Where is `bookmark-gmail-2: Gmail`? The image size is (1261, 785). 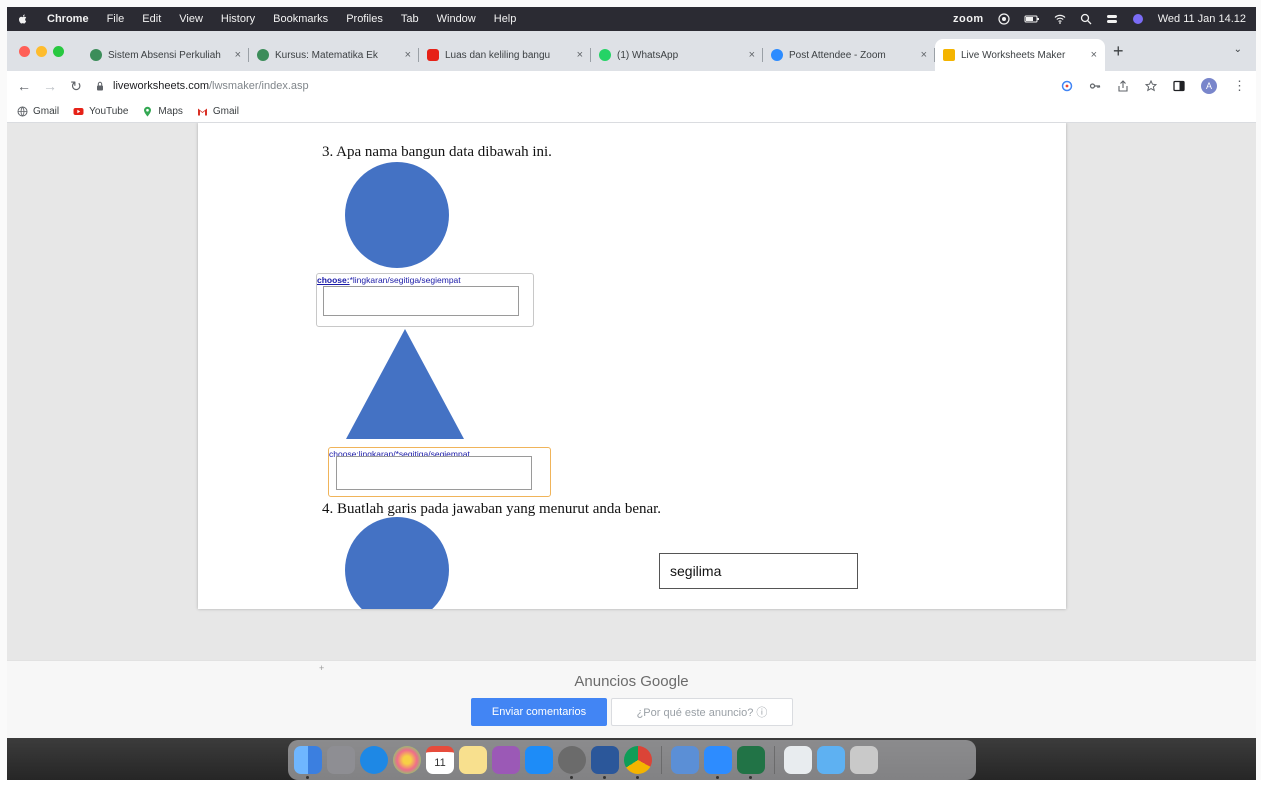
bookmark-gmail-2: Gmail is located at coordinates (218, 111).